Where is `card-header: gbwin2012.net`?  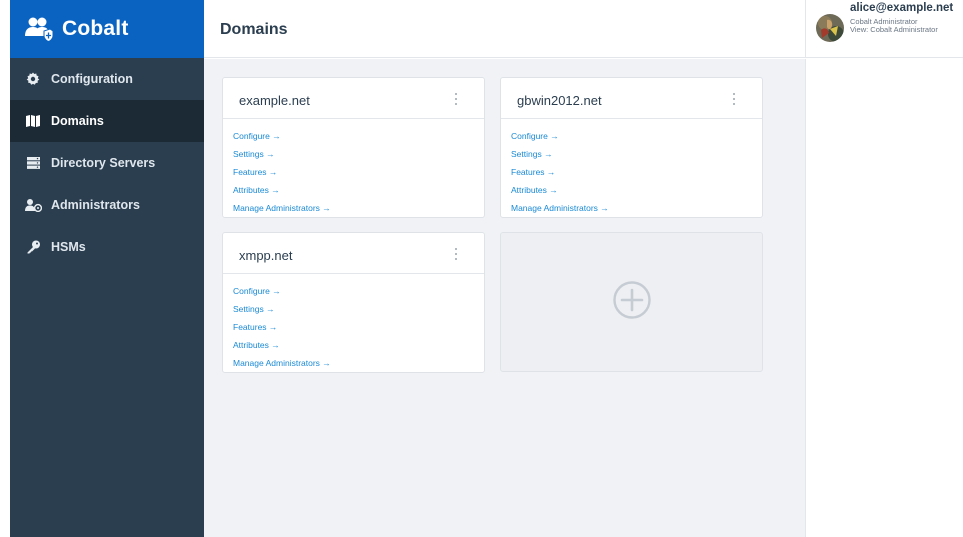
card-header: gbwin2012.net is located at coordinates (631, 98).